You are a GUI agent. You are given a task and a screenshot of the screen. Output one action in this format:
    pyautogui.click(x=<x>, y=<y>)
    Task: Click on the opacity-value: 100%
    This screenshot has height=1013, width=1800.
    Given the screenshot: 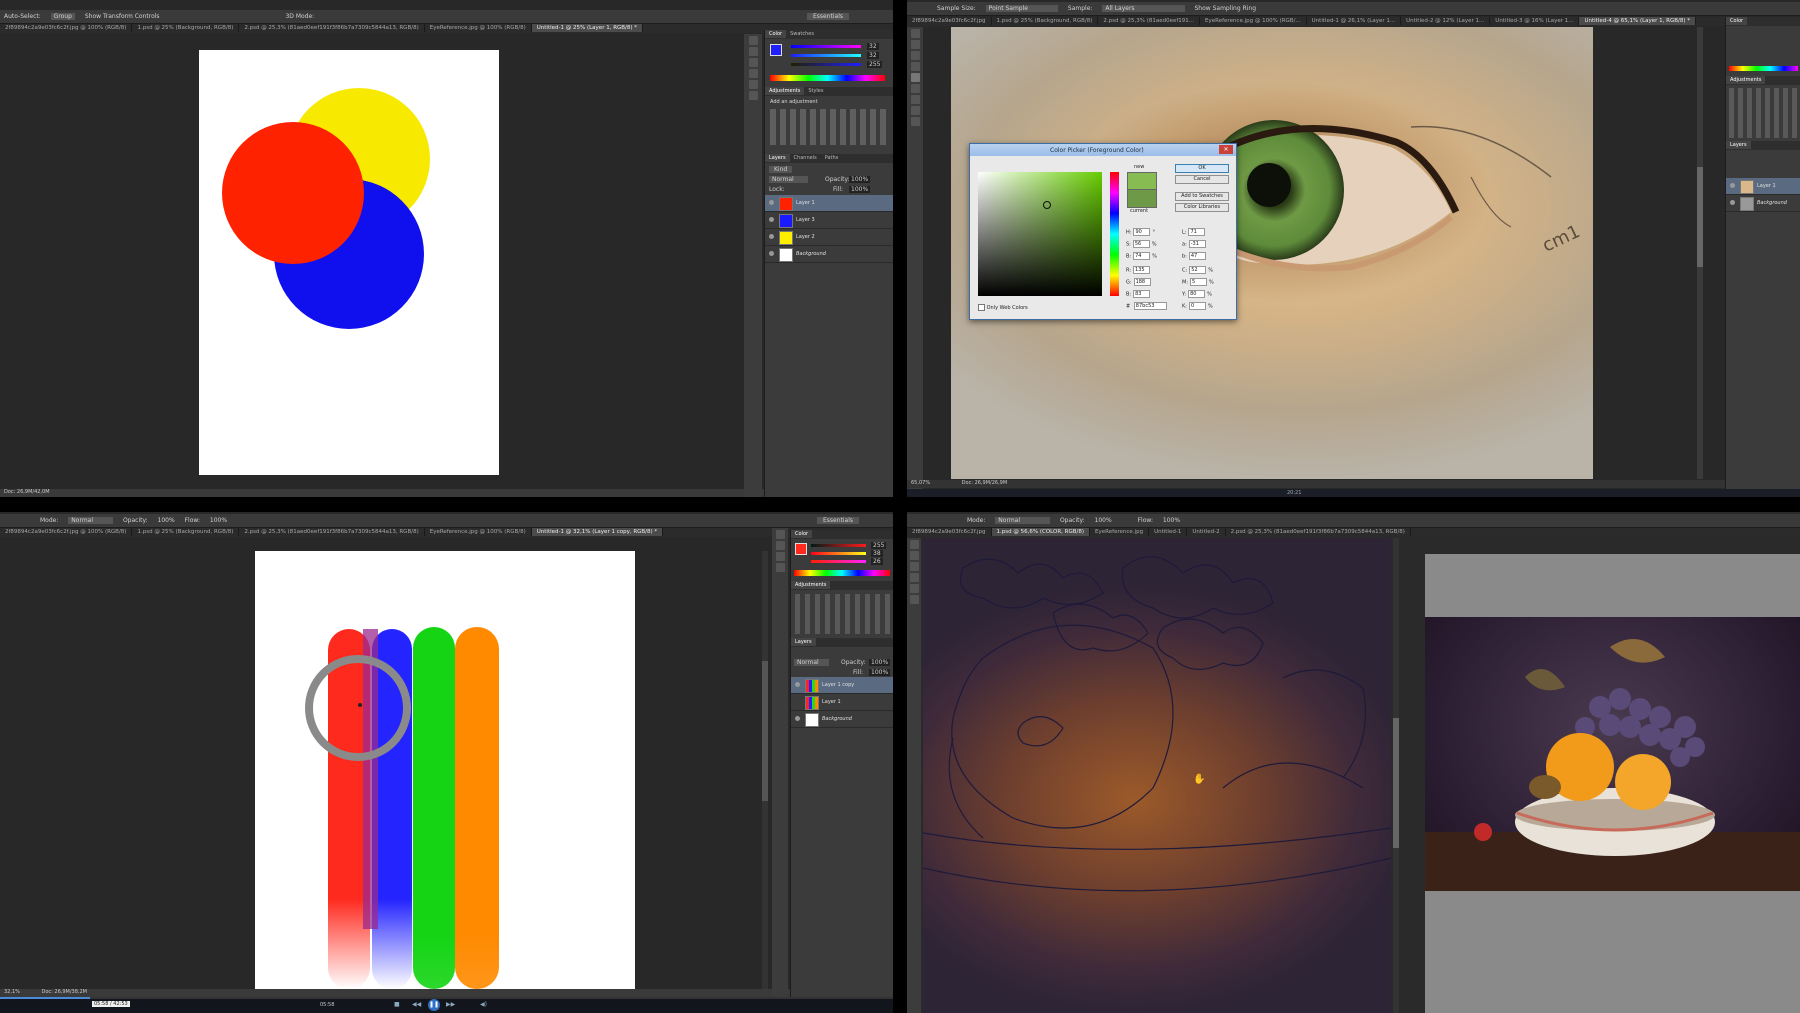 What is the action you would take?
    pyautogui.click(x=880, y=662)
    